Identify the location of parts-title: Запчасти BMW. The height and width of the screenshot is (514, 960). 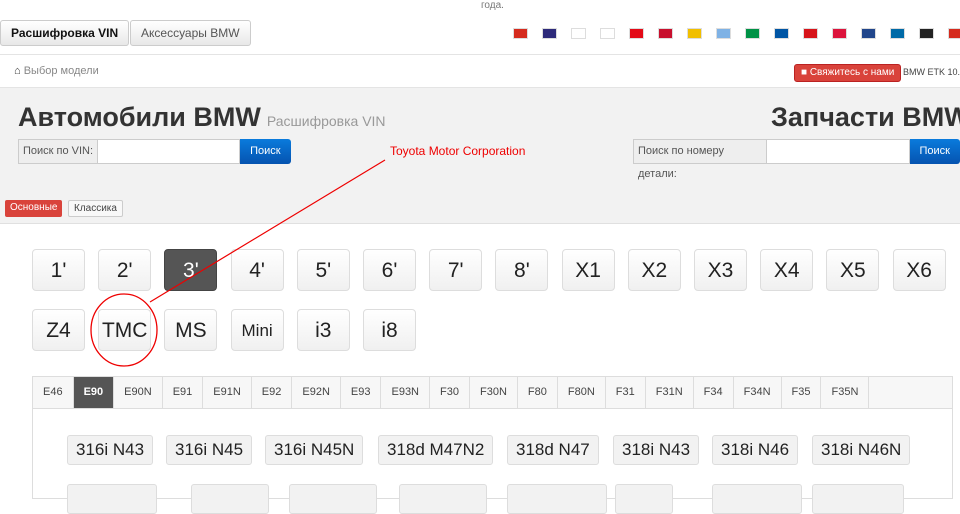
(865, 117).